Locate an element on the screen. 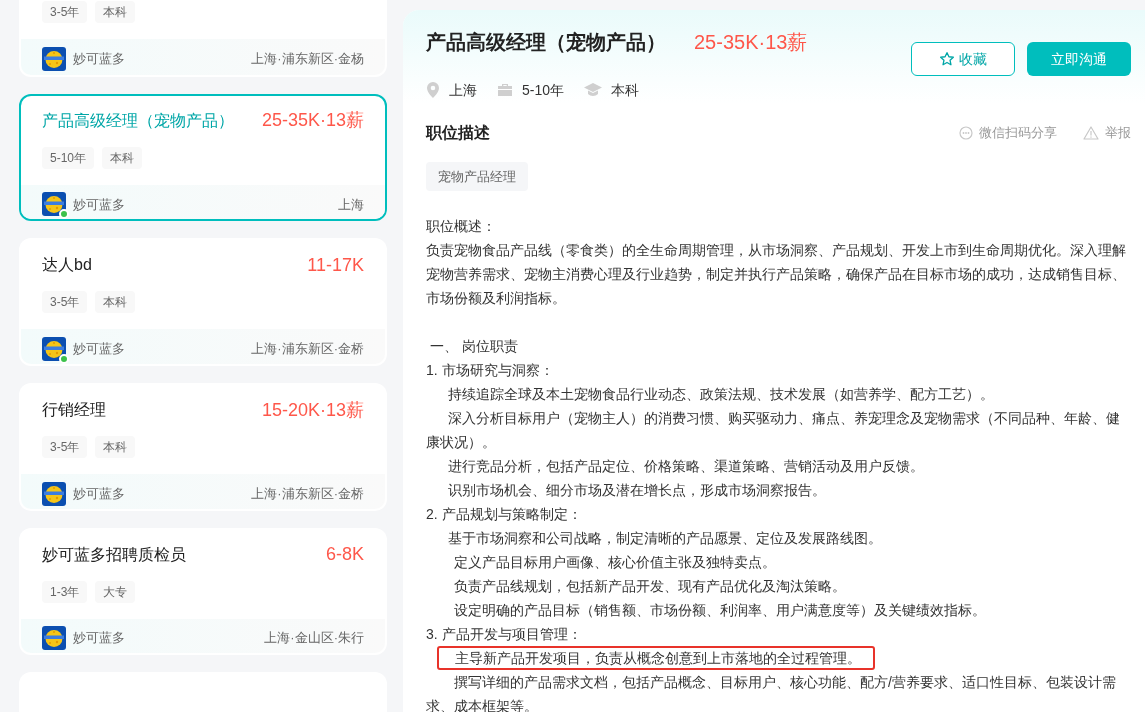 The image size is (1145, 712). warning-icon is located at coordinates (1091, 133).